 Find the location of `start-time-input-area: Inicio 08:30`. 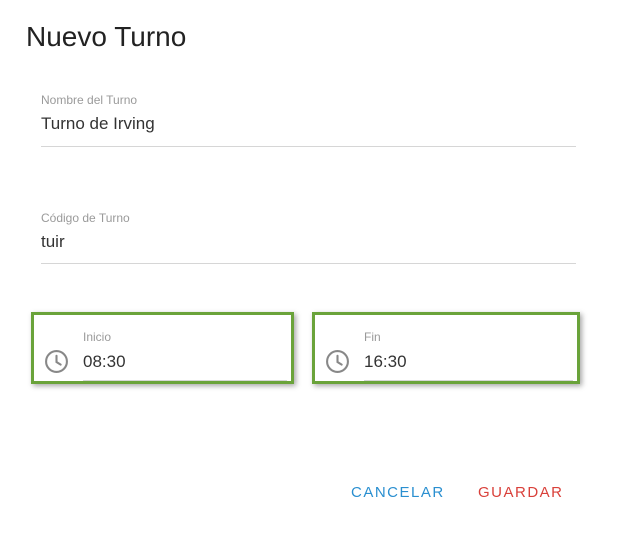

start-time-input-area: Inicio 08:30 is located at coordinates (185, 355).